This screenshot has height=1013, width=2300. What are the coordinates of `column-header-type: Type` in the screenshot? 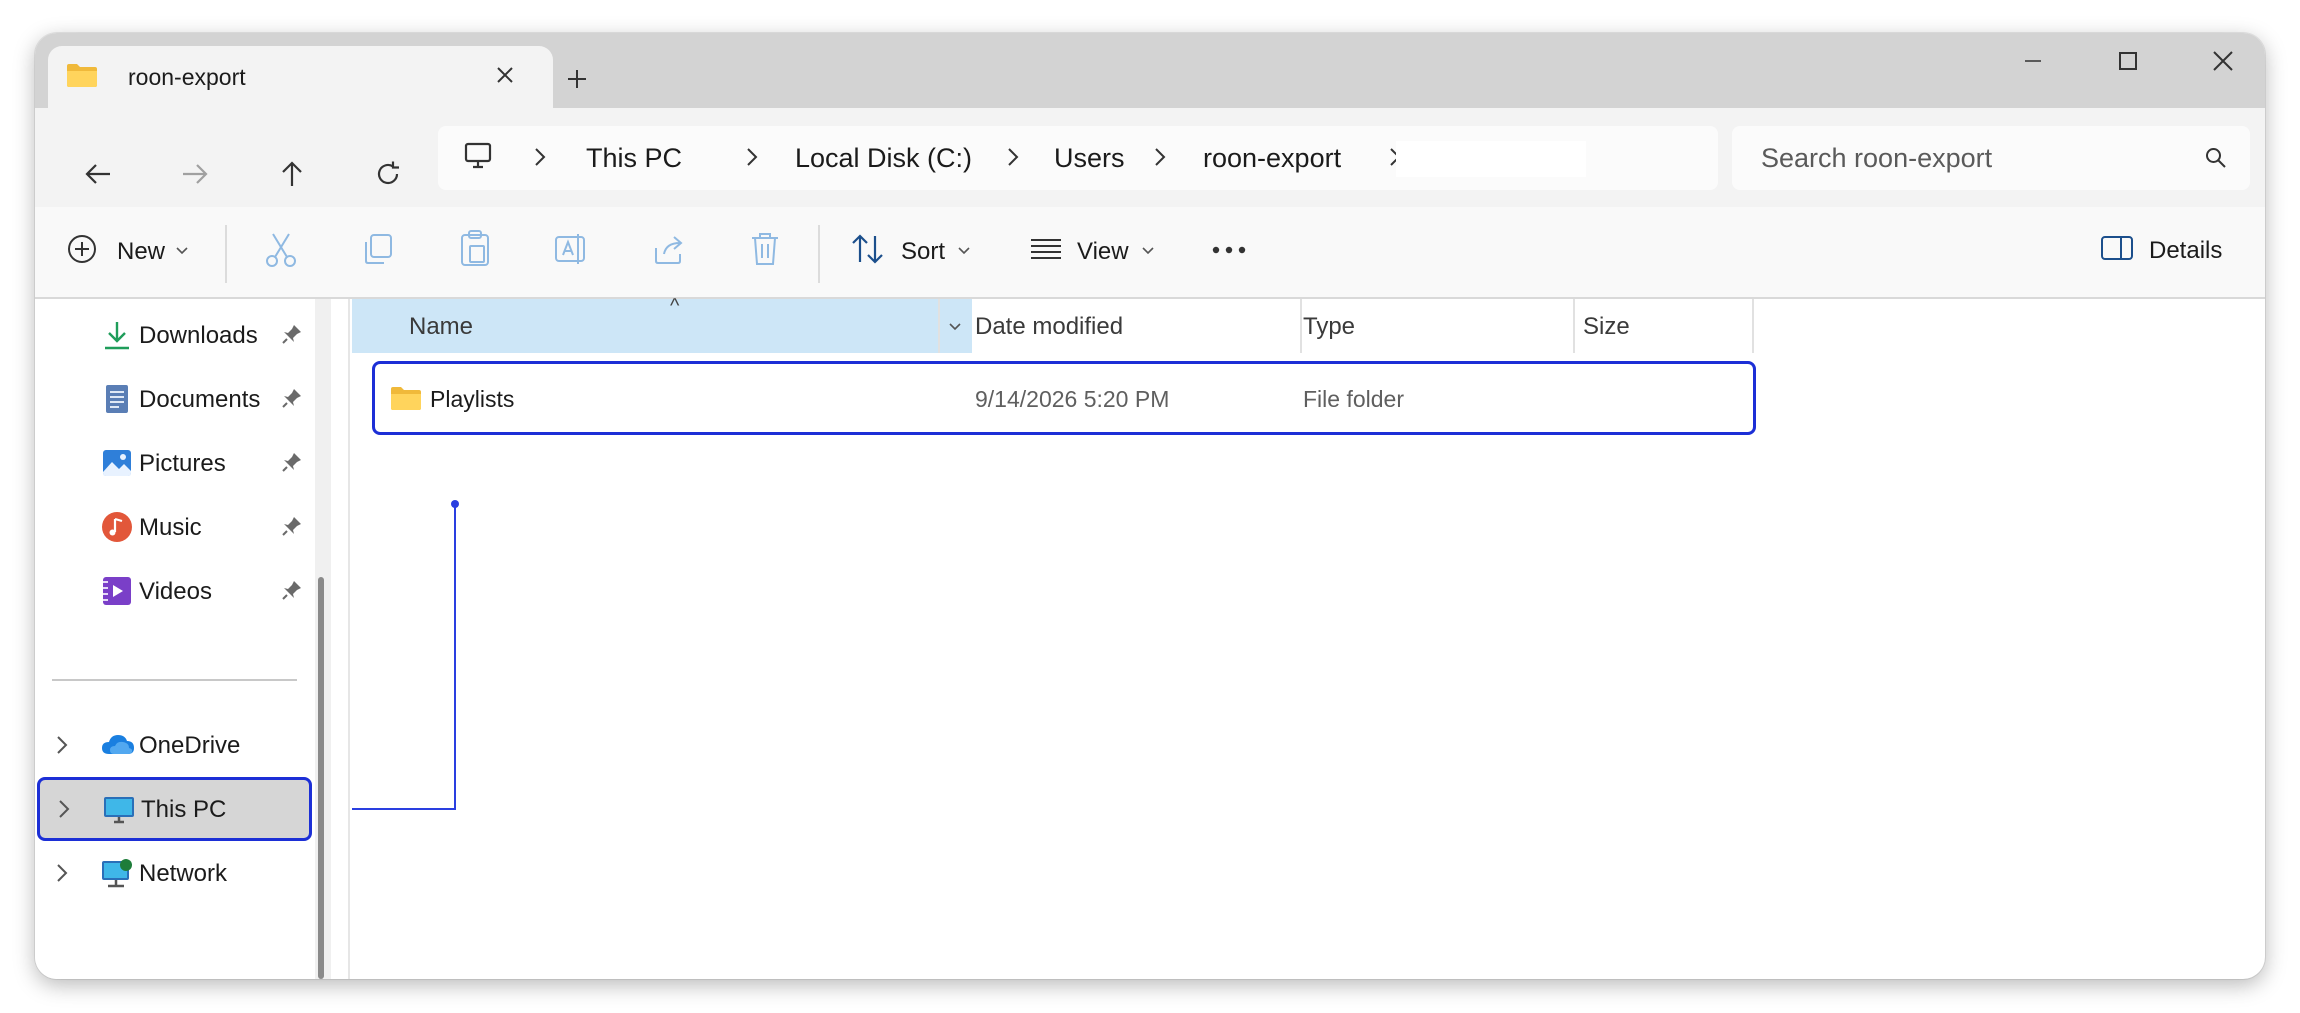 It's located at (1439, 326).